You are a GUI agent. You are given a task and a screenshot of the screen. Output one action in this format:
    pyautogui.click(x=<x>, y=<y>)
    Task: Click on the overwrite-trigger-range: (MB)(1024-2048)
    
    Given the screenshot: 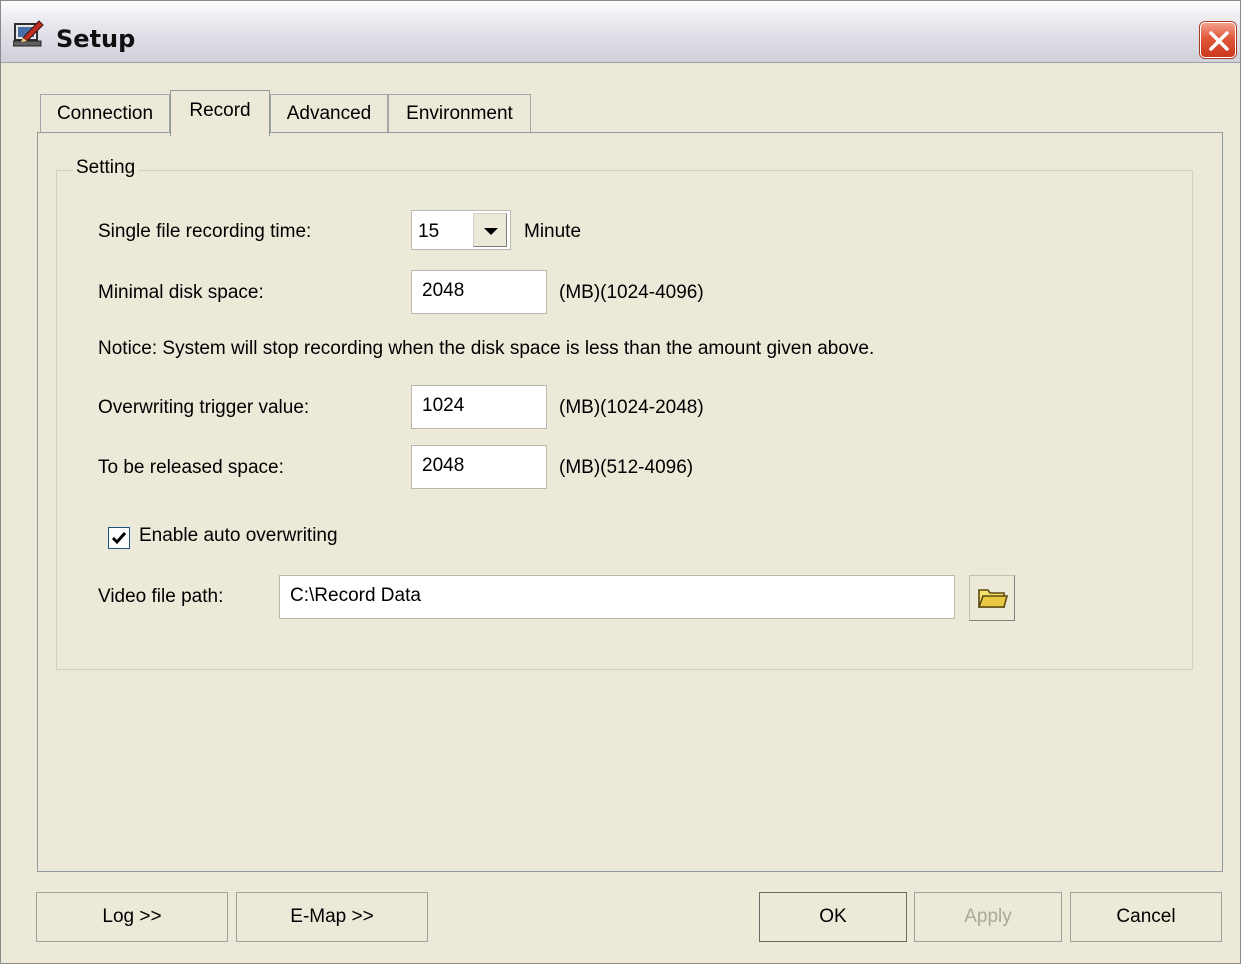 What is the action you would take?
    pyautogui.click(x=631, y=407)
    